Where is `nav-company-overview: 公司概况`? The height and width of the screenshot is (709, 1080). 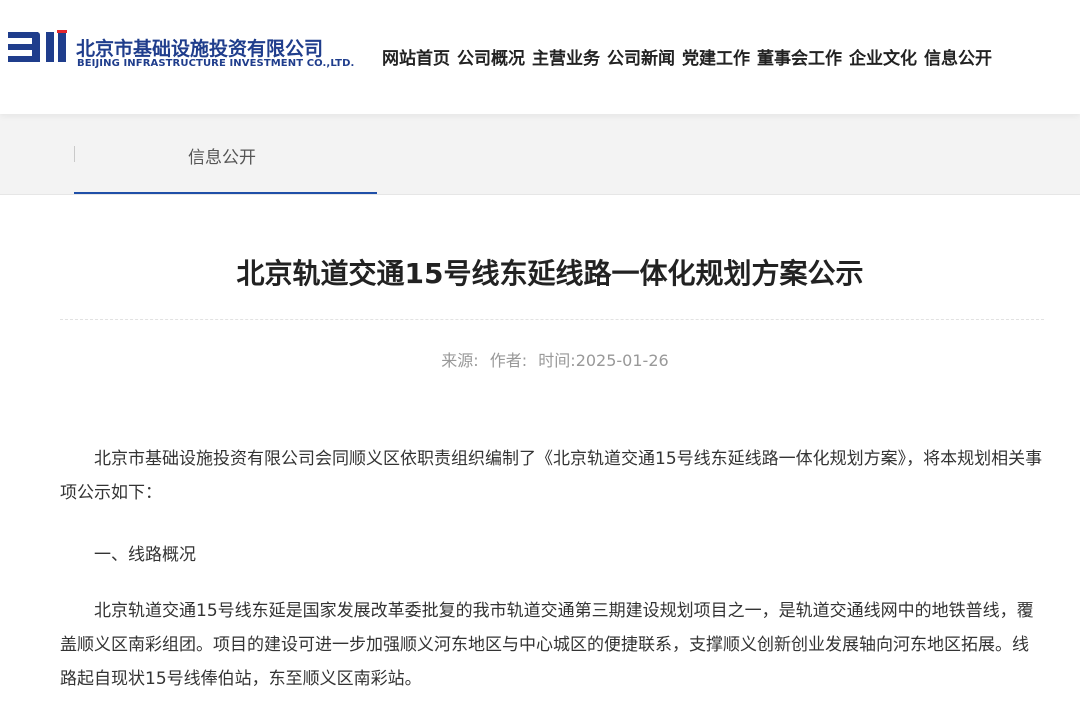 nav-company-overview: 公司概况 is located at coordinates (491, 56).